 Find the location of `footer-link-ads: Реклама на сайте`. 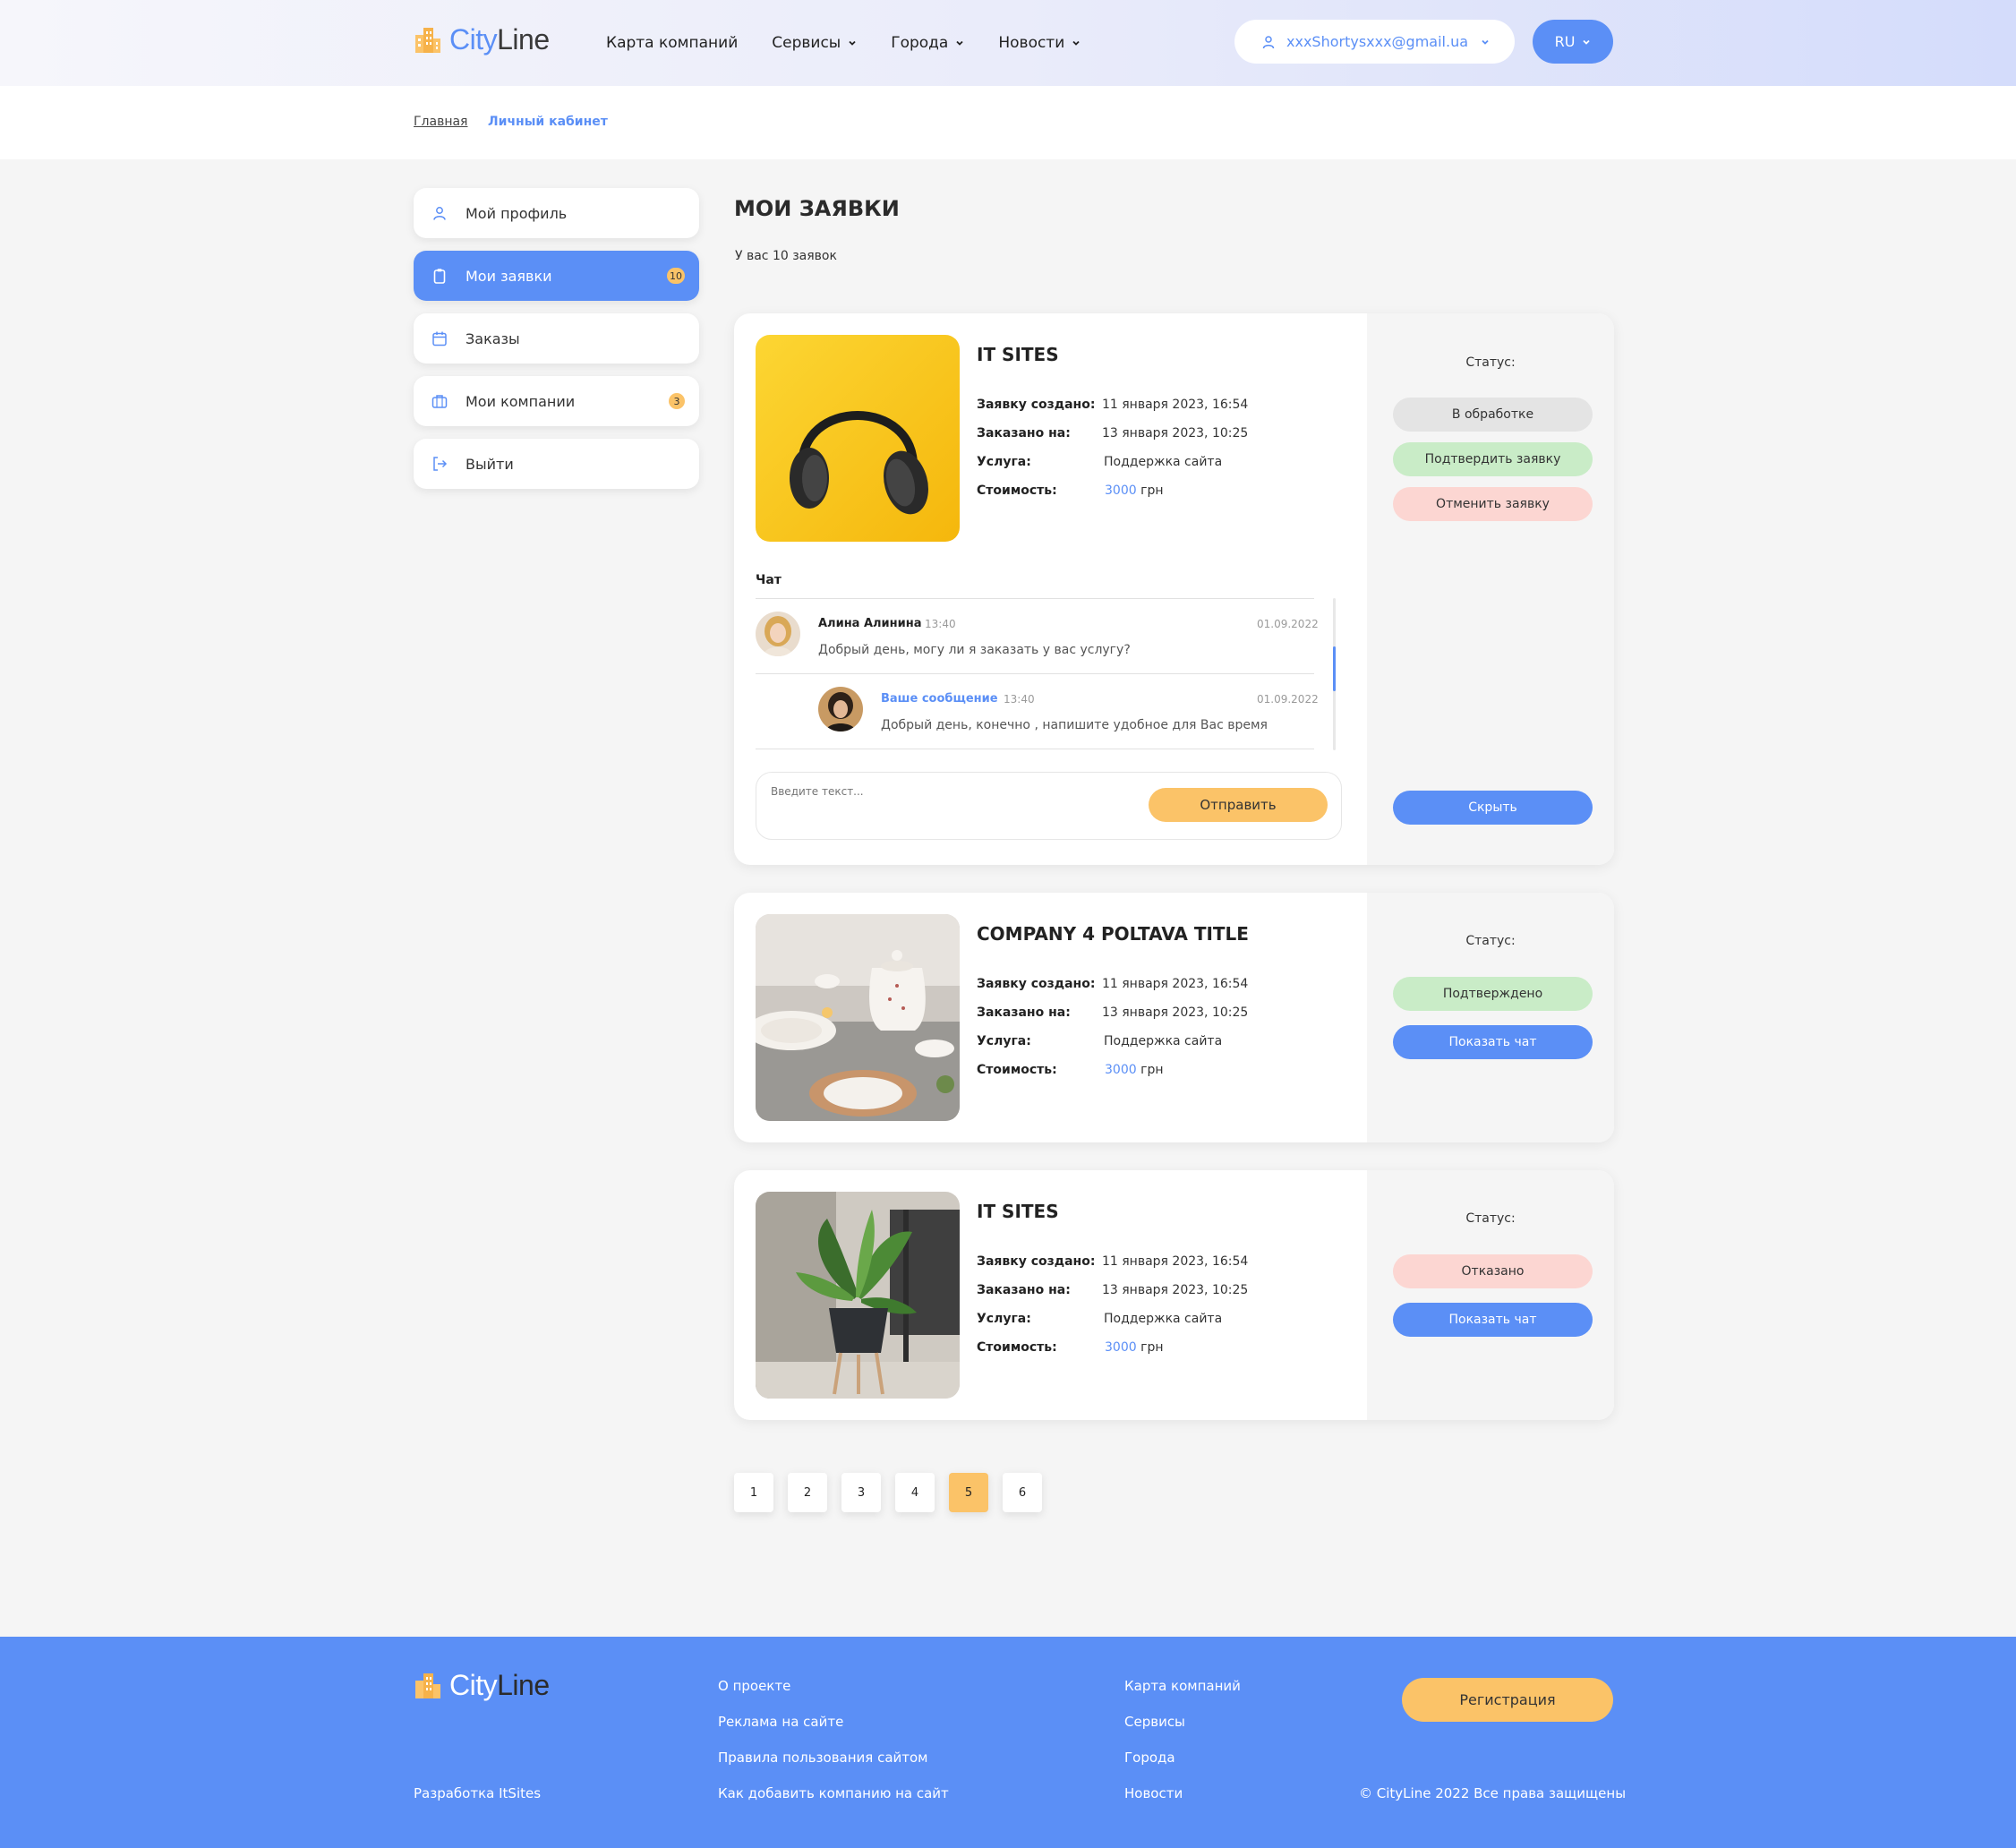

footer-link-ads: Реклама на сайте is located at coordinates (780, 1722).